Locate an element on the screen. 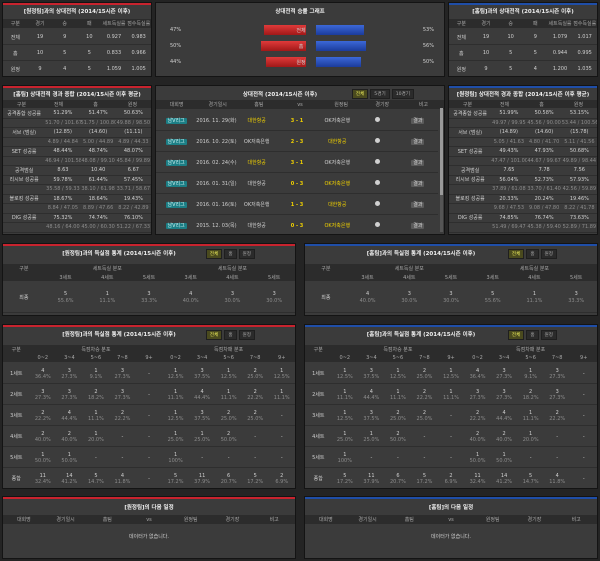  cell-percent: 37.5% is located at coordinates (202, 376).